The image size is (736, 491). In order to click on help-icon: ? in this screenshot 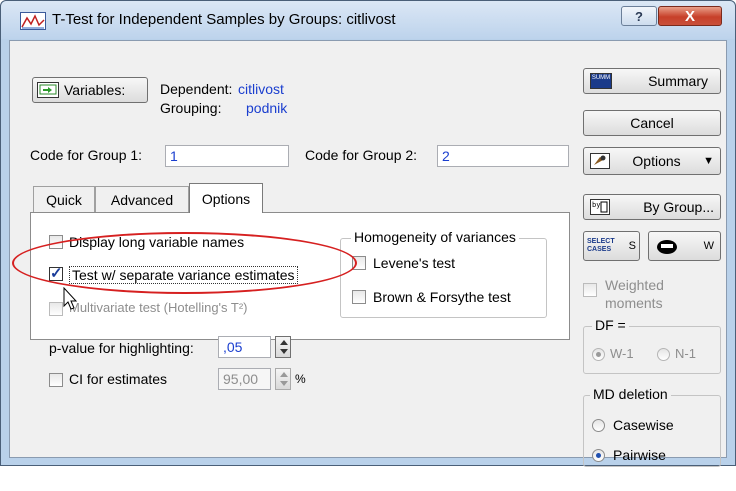, I will do `click(639, 16)`.